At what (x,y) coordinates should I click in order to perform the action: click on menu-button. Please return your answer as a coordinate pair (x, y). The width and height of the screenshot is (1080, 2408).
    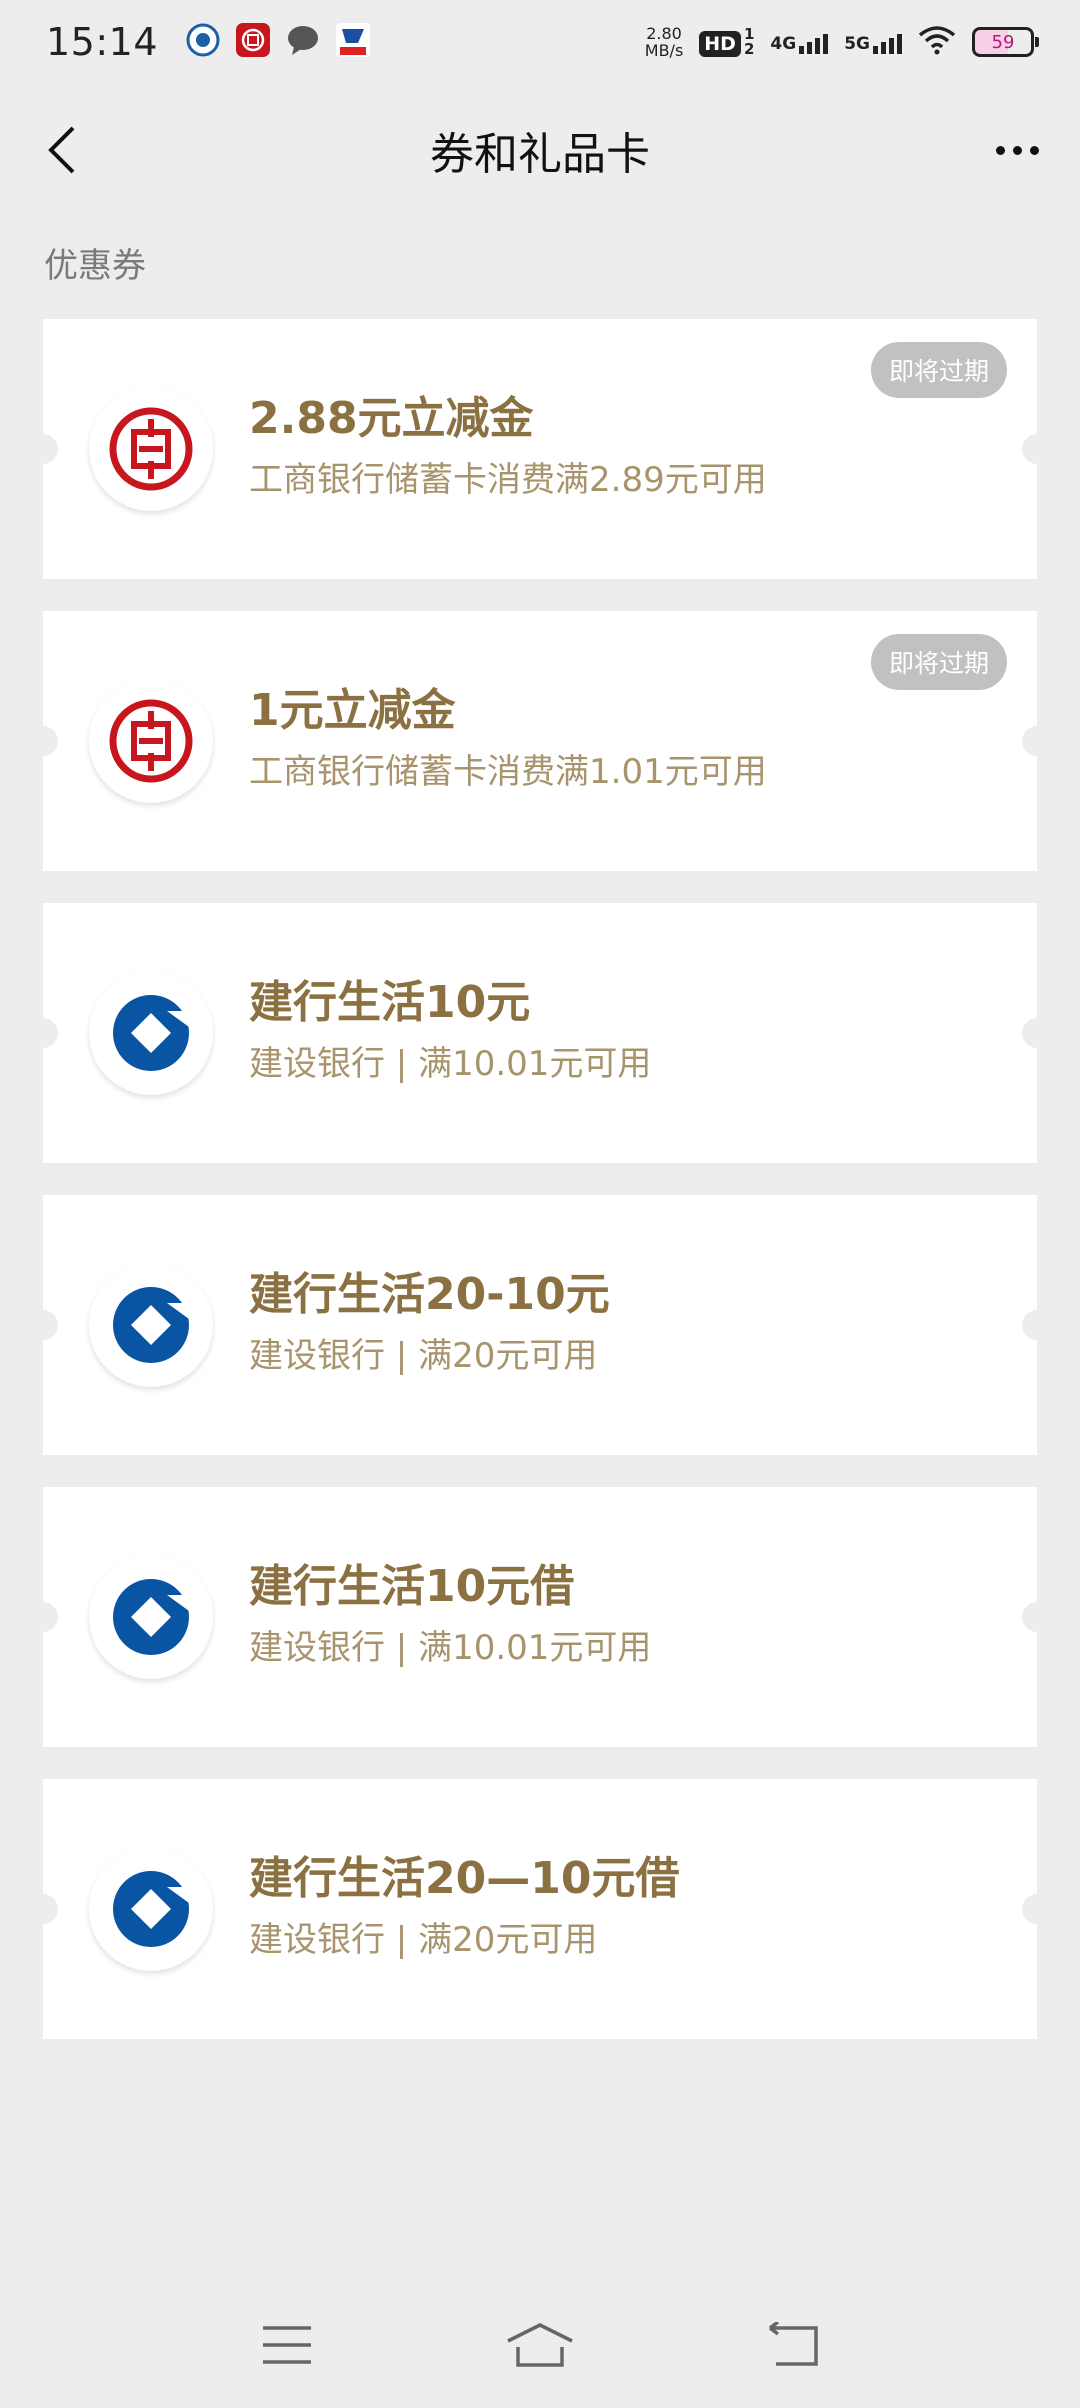
    Looking at the image, I should click on (287, 2345).